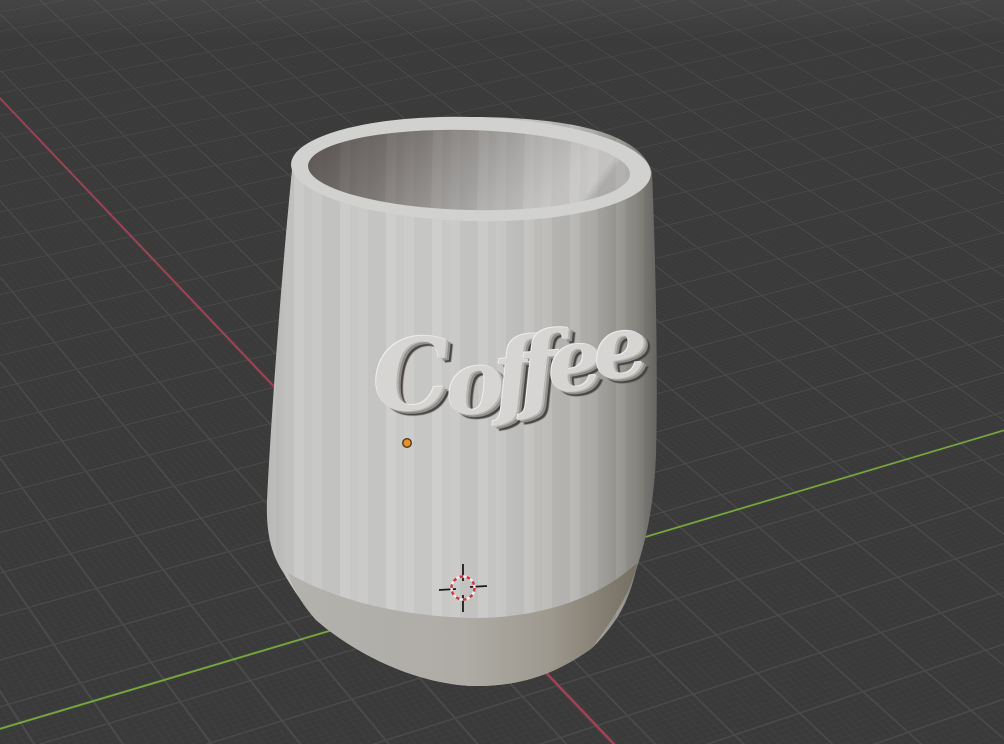 Image resolution: width=1004 pixels, height=744 pixels. Describe the element at coordinates (407, 443) in the screenshot. I see `object-origin-point` at that location.